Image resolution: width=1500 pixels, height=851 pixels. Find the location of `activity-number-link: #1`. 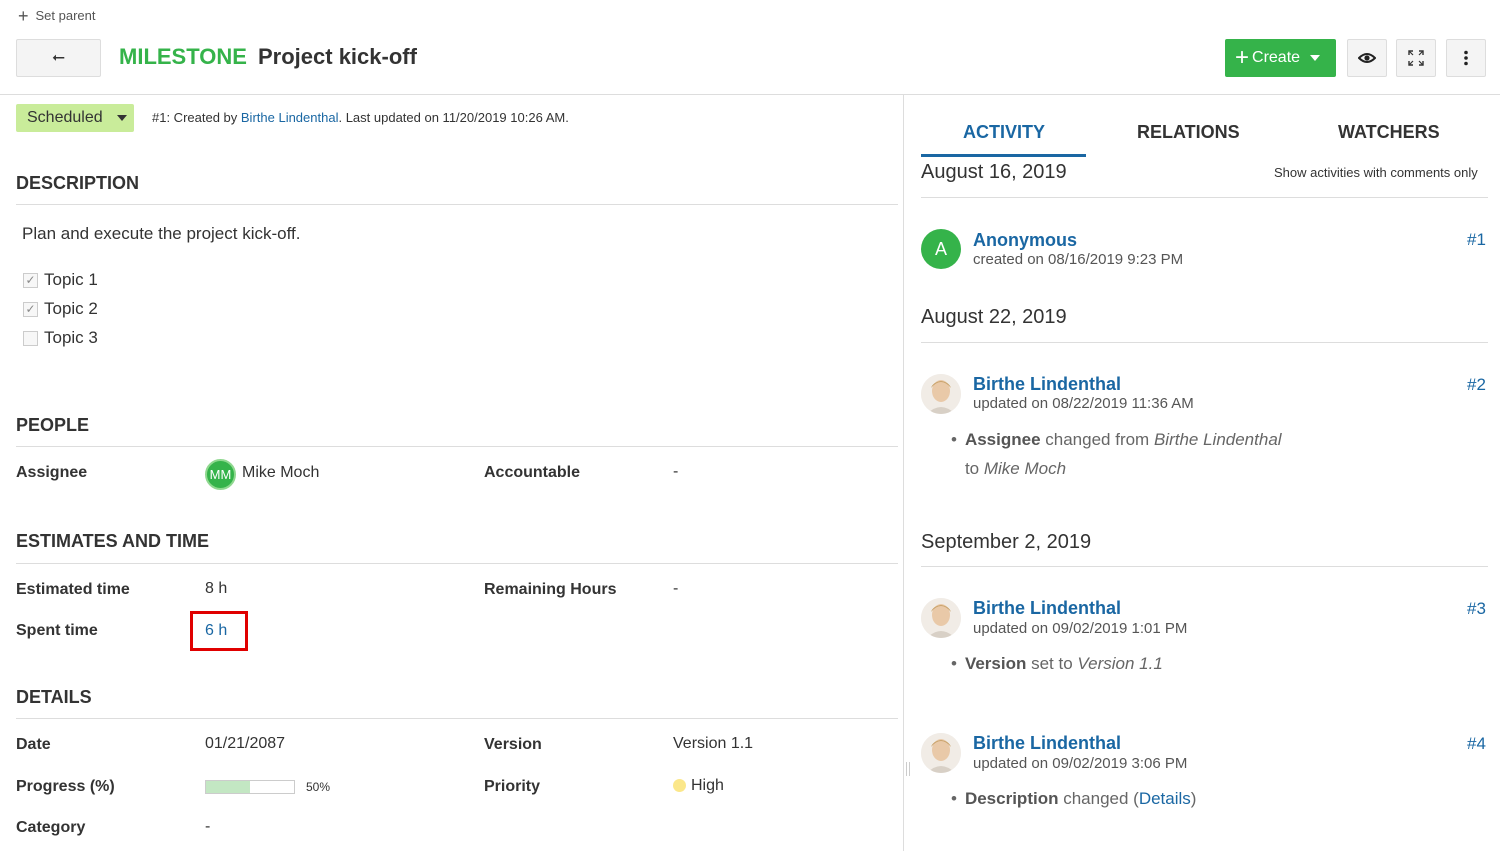

activity-number-link: #1 is located at coordinates (1476, 240).